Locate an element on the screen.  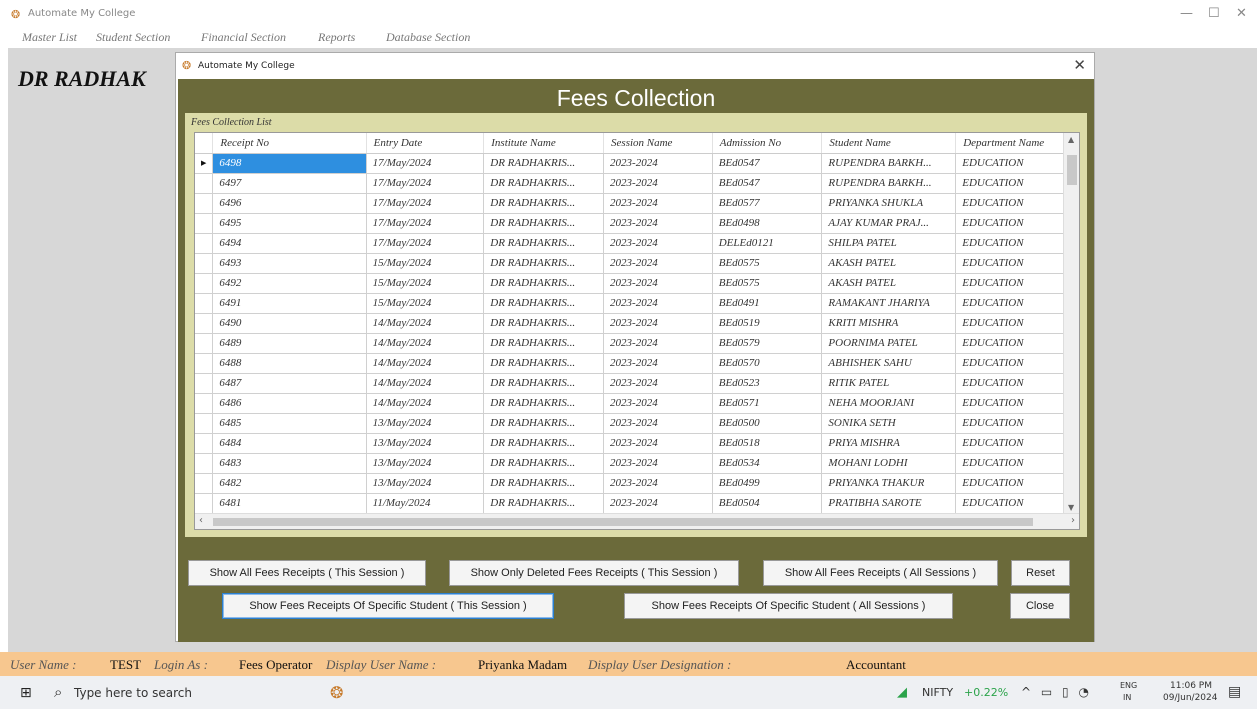
cell-admission-no: BEd0575 is located at coordinates (767, 263).